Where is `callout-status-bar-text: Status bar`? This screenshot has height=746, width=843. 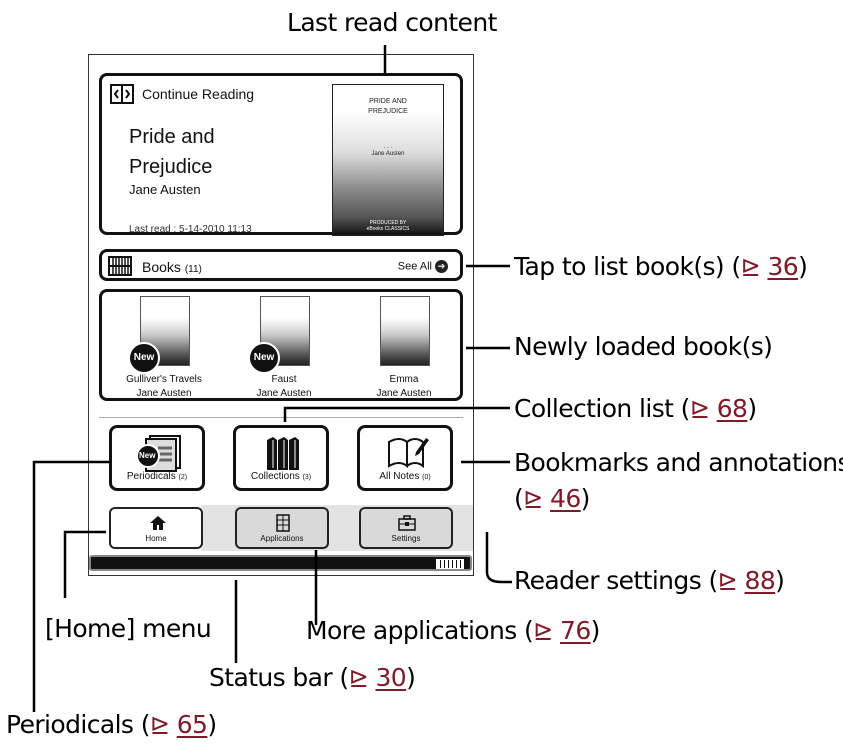
callout-status-bar-text: Status bar is located at coordinates (271, 677).